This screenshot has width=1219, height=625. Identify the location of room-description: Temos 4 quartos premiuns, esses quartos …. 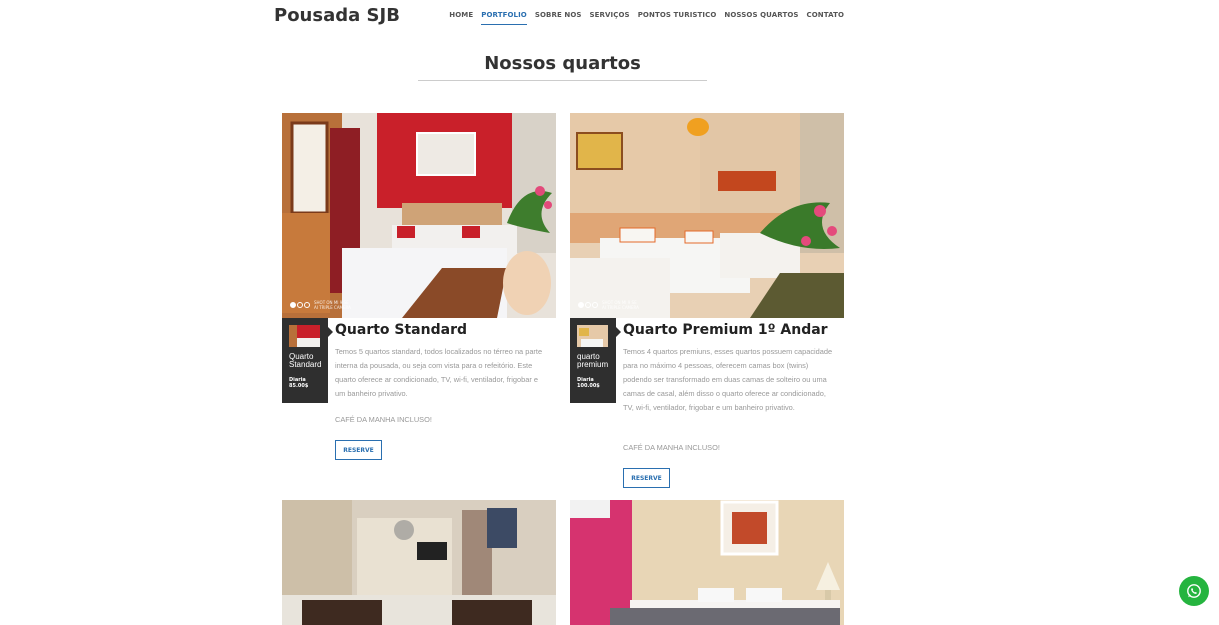
(728, 379).